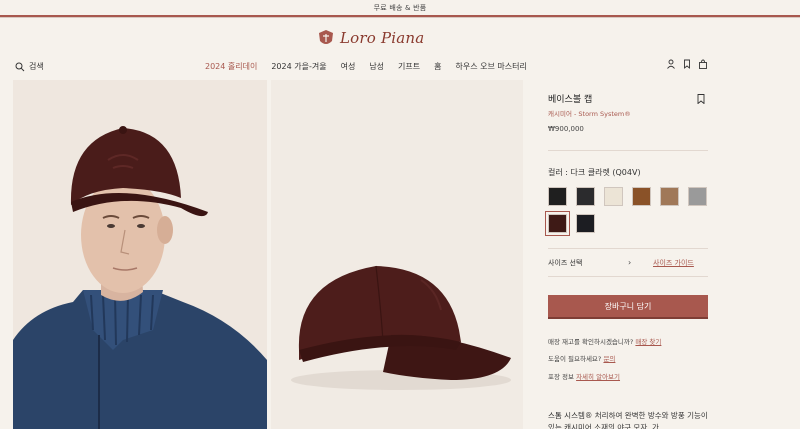  I want to click on search-icon, so click(20, 66).